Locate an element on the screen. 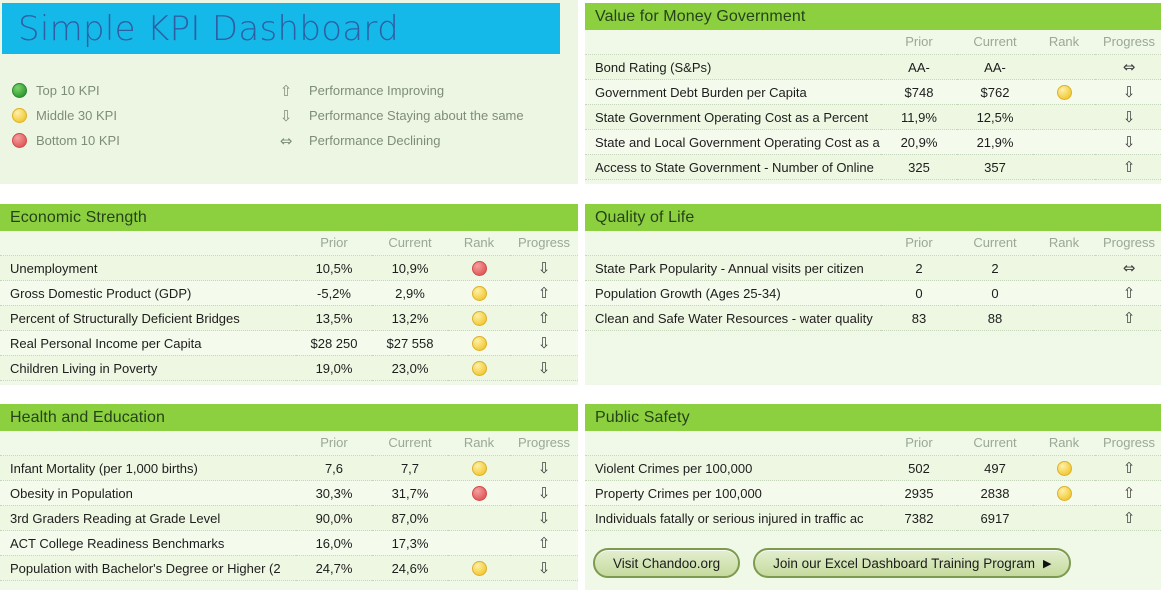 The width and height of the screenshot is (1161, 590). kpi-name-cell: Infant Mortality (per 1,000 births) is located at coordinates (148, 468).